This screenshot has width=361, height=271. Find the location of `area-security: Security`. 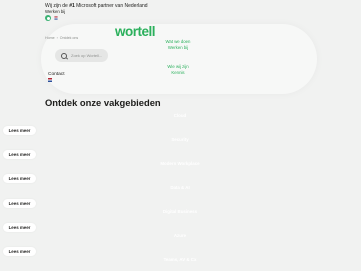

area-security: Security is located at coordinates (180, 139).